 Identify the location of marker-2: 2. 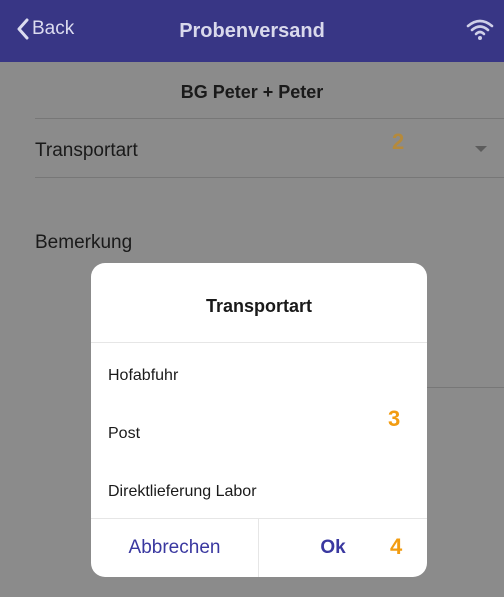
(398, 141).